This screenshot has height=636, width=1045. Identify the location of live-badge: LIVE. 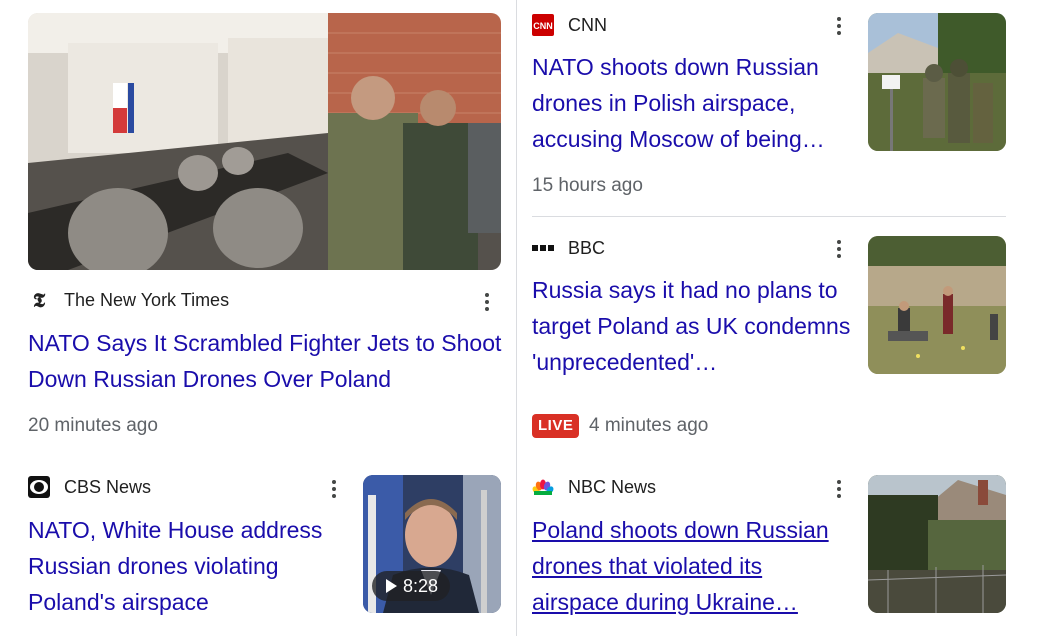
(556, 426).